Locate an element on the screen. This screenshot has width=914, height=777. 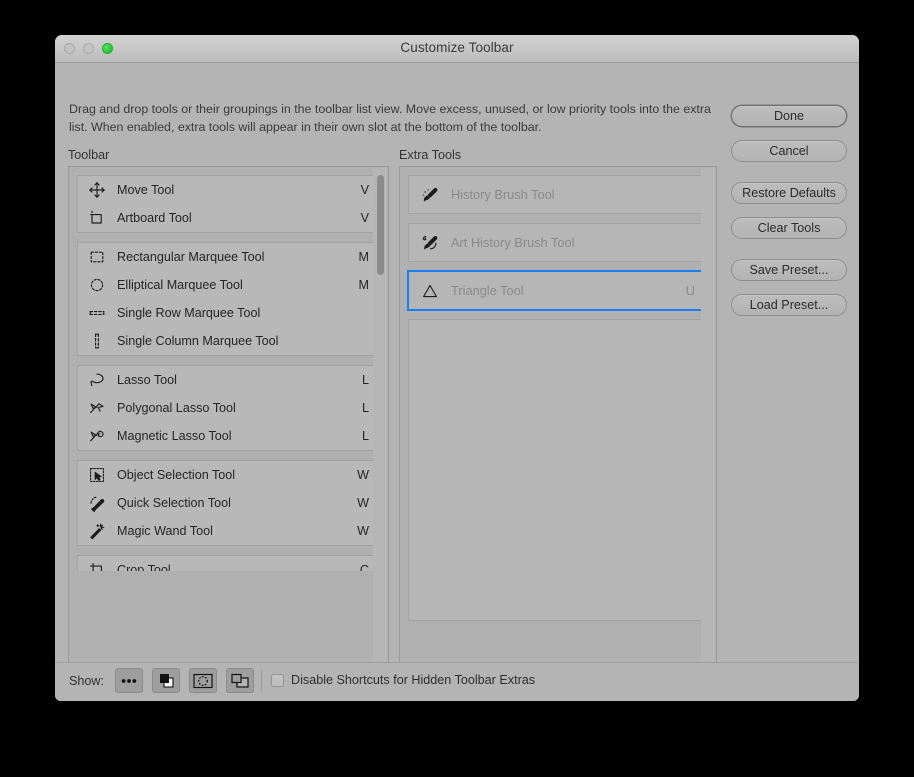
show-label: Show: is located at coordinates (87, 681).